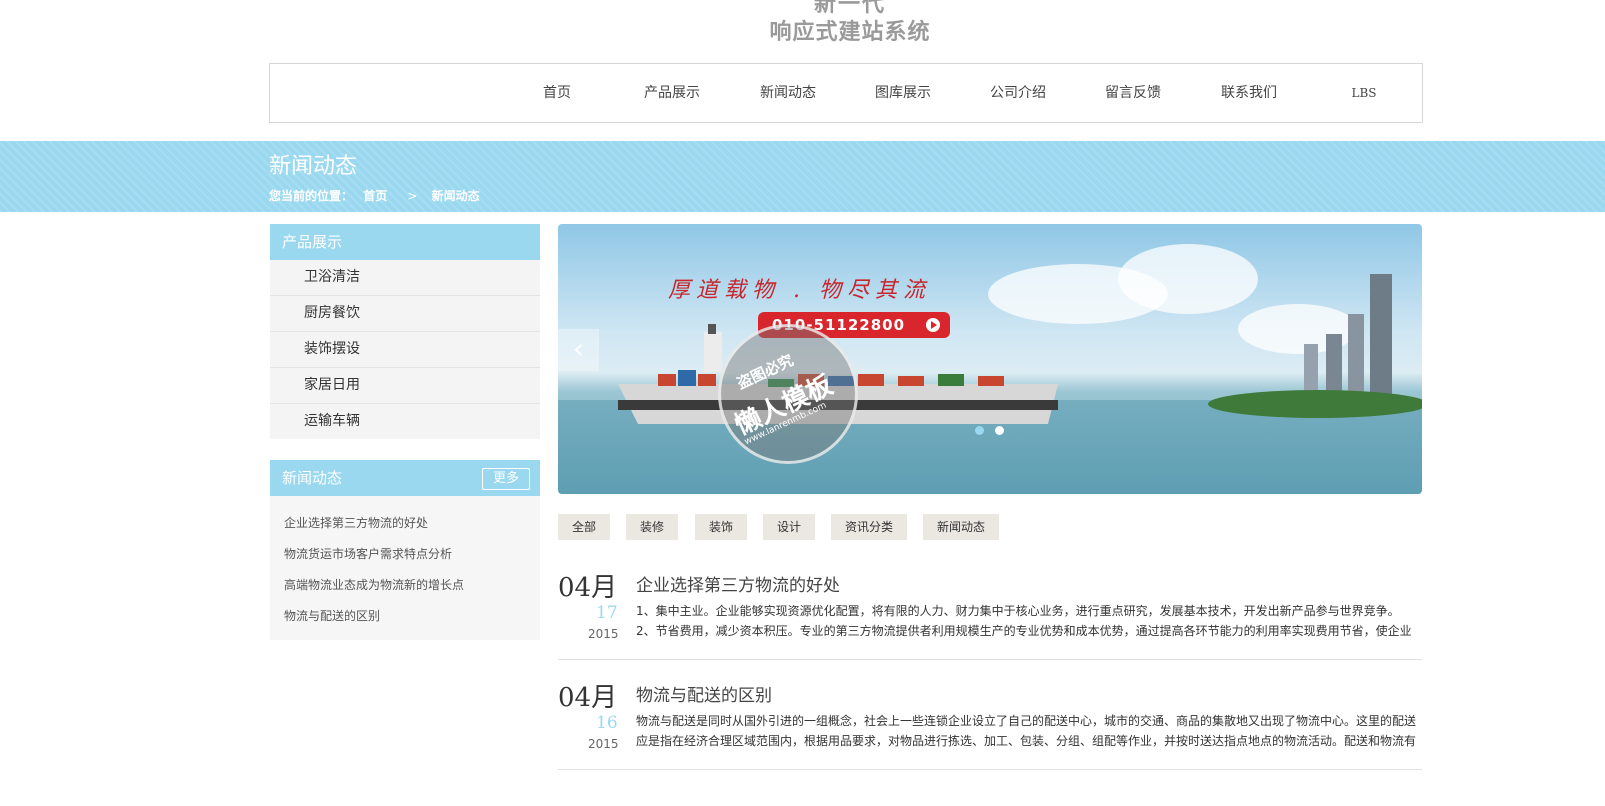 The image size is (1605, 806). What do you see at coordinates (738, 583) in the screenshot?
I see `article-title: 企业选择第三方物流的好处` at bounding box center [738, 583].